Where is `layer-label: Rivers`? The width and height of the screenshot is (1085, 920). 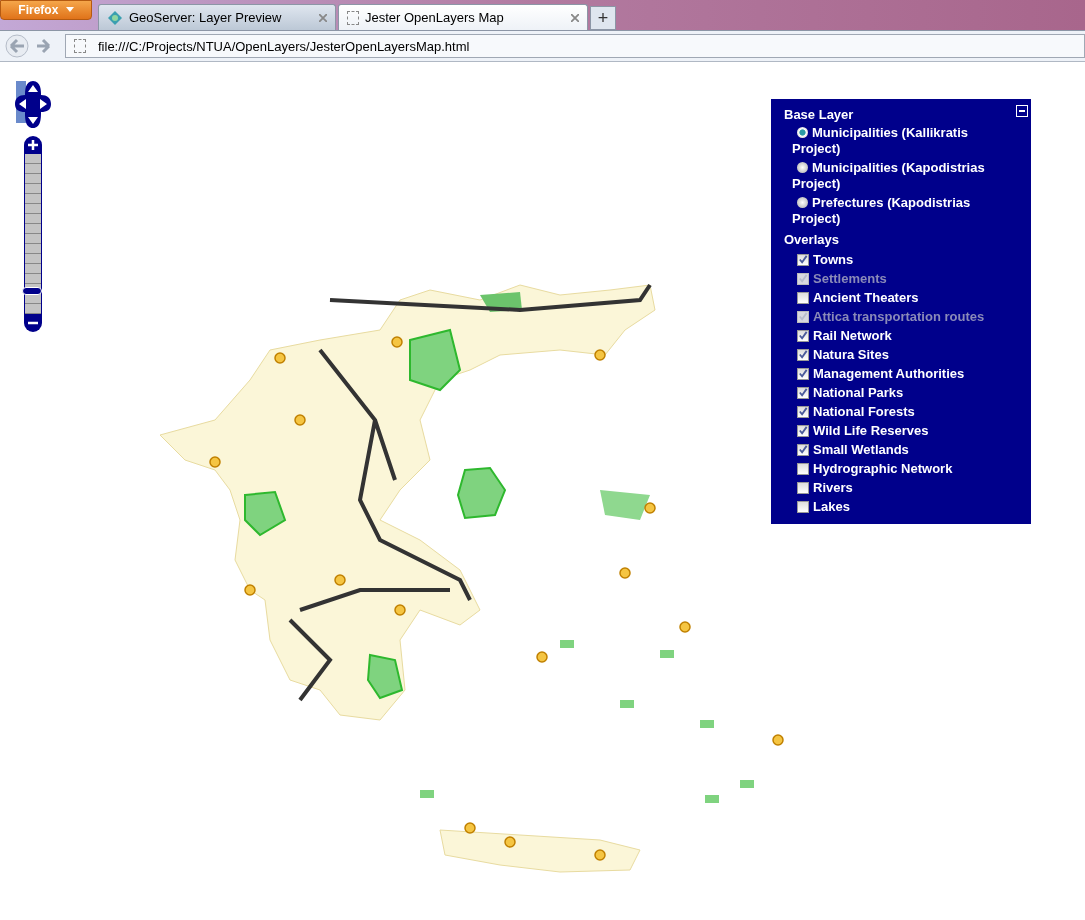
layer-label: Rivers is located at coordinates (833, 487).